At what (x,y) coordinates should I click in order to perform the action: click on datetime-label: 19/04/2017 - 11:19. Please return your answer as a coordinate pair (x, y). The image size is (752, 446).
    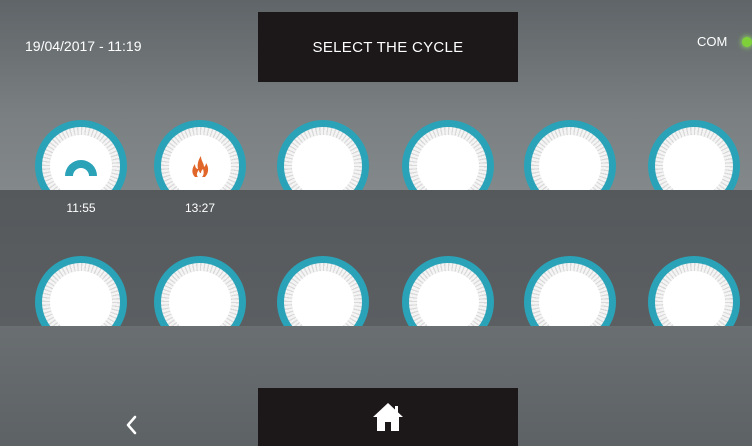
    Looking at the image, I should click on (83, 46).